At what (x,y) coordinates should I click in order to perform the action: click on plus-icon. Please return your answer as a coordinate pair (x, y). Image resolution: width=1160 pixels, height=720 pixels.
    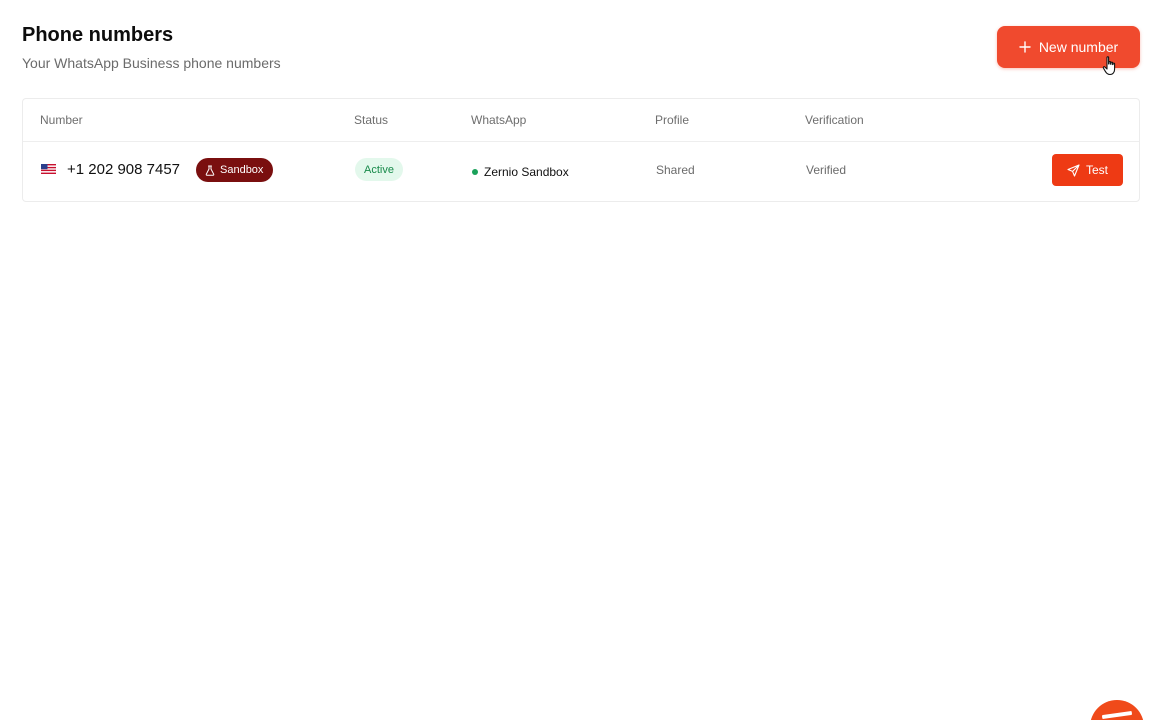
    Looking at the image, I should click on (1025, 47).